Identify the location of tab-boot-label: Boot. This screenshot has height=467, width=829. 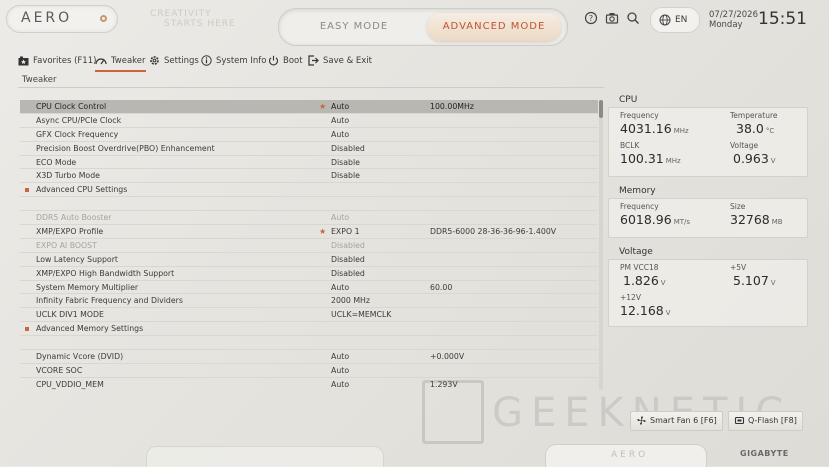
(293, 61).